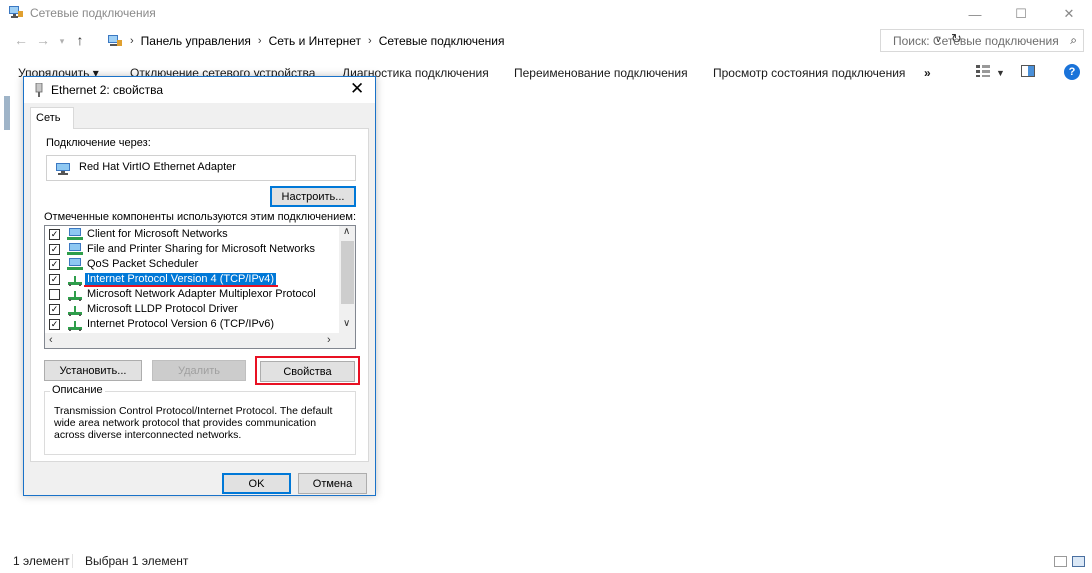 Image resolution: width=1092 pixels, height=573 pixels. Describe the element at coordinates (16, 12) in the screenshot. I see `network-connections-icon` at that location.